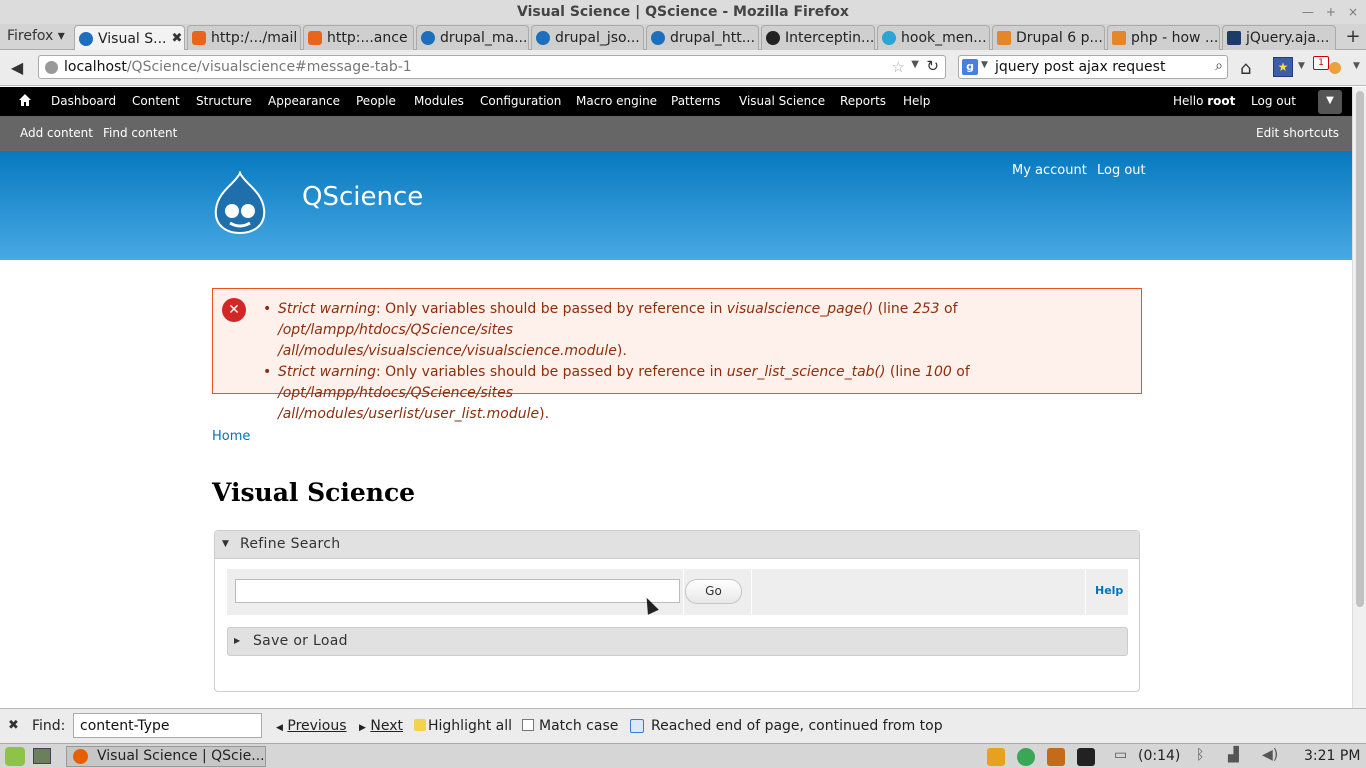 Image resolution: width=1366 pixels, height=768 pixels. I want to click on toolbar-modules: Modules, so click(439, 101).